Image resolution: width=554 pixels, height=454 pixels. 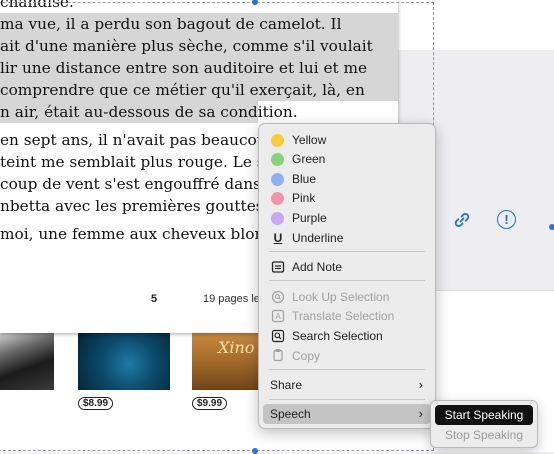 I want to click on price-badge: $8.99, so click(x=96, y=403).